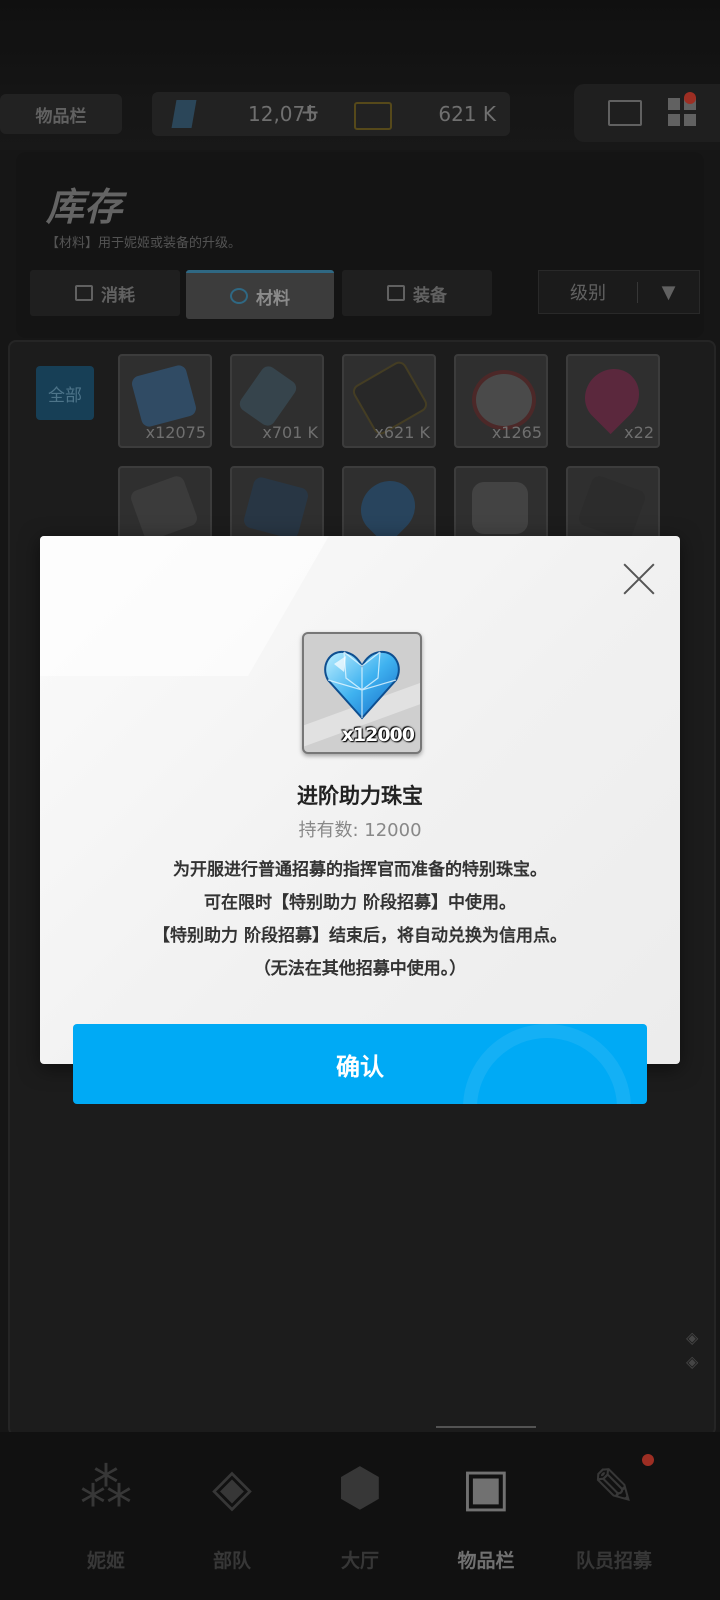 The image size is (720, 1600). I want to click on confirm-label: 确认, so click(360, 1066).